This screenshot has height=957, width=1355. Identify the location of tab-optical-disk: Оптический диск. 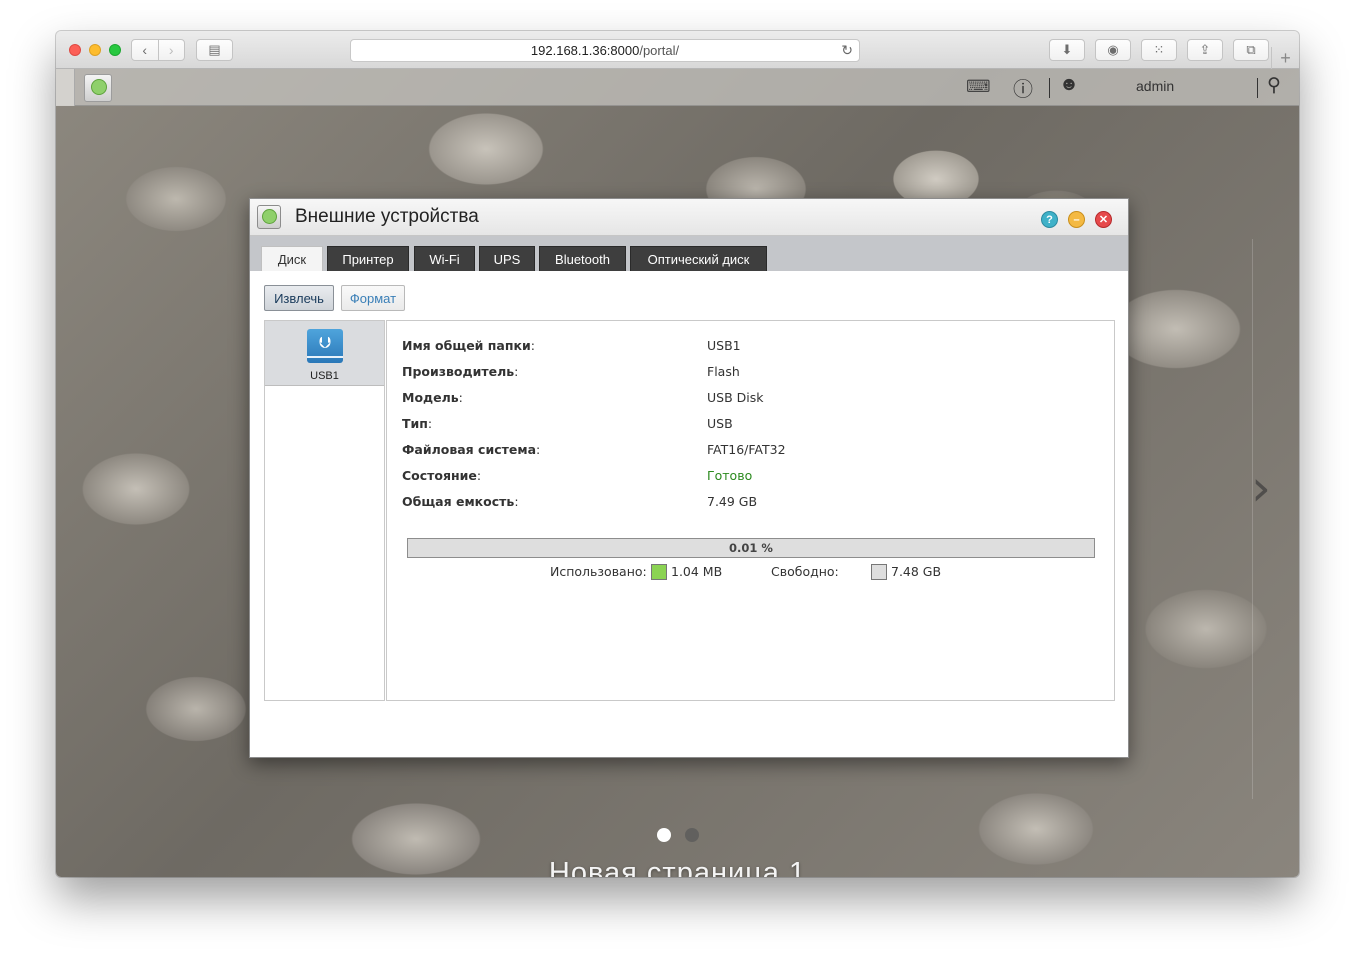
(698, 258).